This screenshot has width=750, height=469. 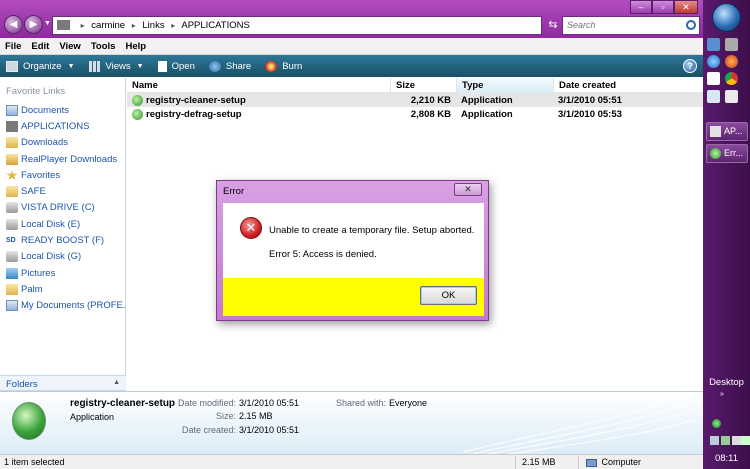 What do you see at coordinates (553, 25) in the screenshot?
I see `refresh-button: ⇆` at bounding box center [553, 25].